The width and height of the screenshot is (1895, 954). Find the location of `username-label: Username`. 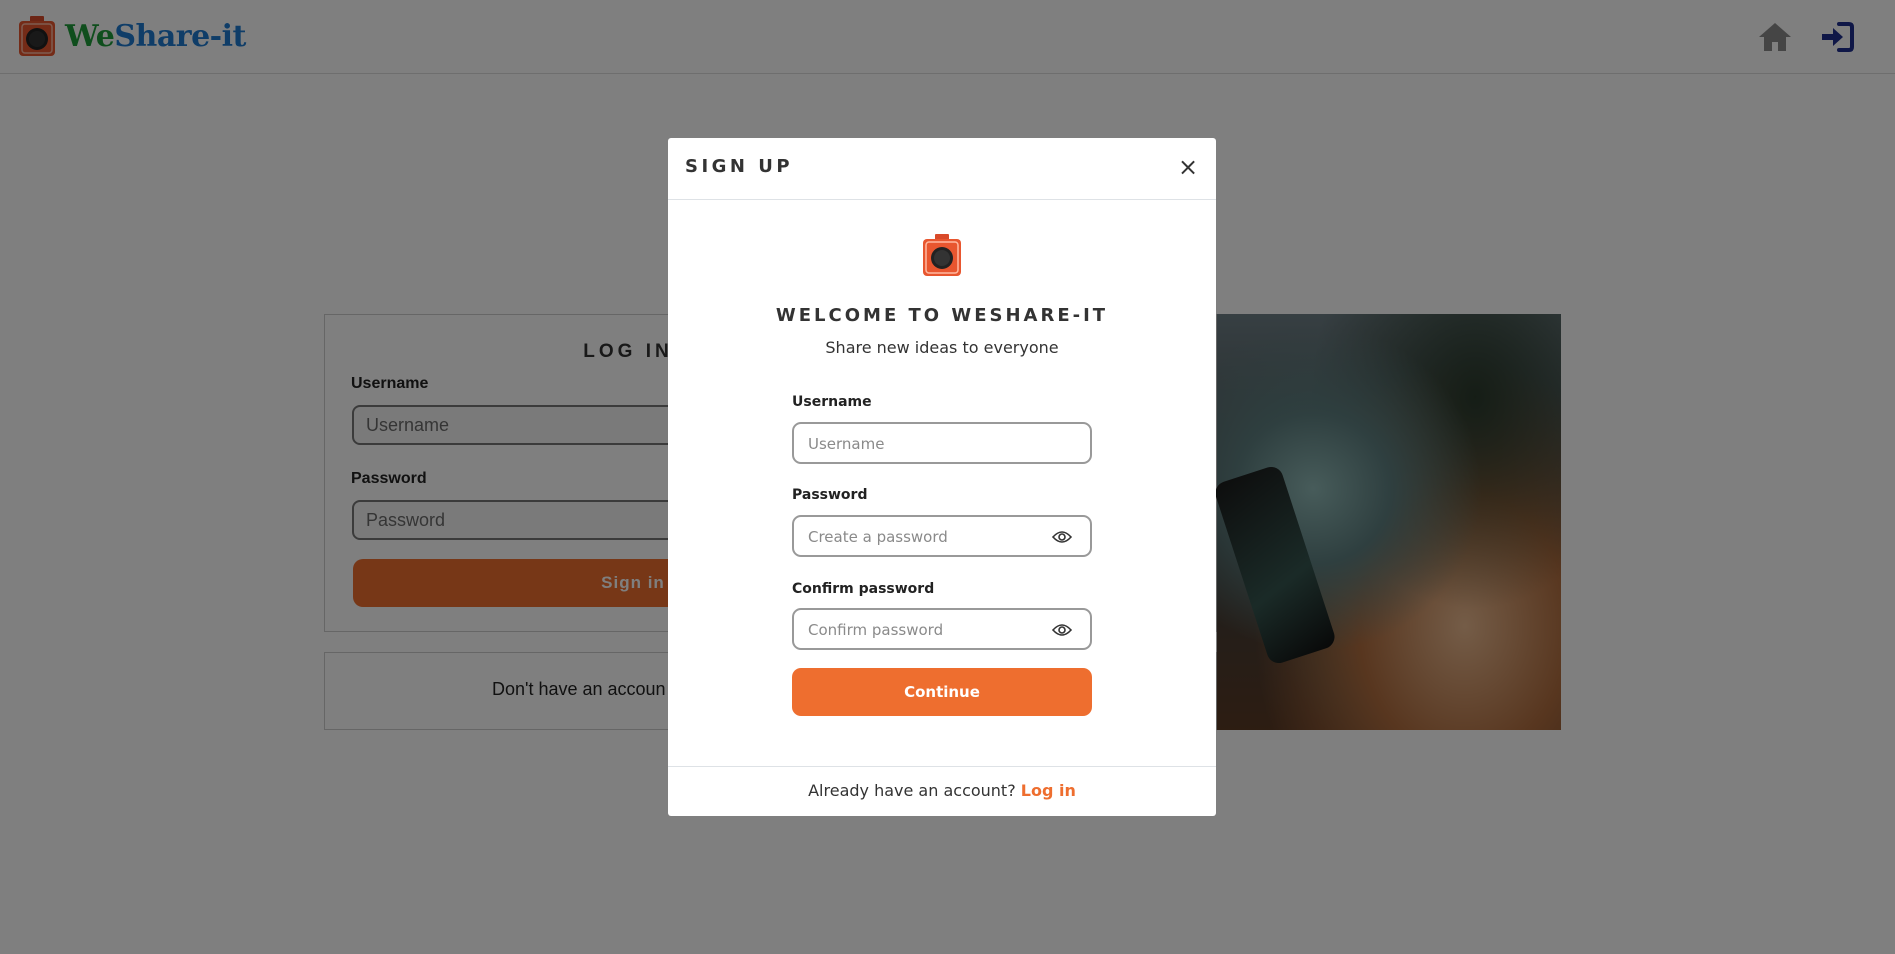

username-label: Username is located at coordinates (832, 402).